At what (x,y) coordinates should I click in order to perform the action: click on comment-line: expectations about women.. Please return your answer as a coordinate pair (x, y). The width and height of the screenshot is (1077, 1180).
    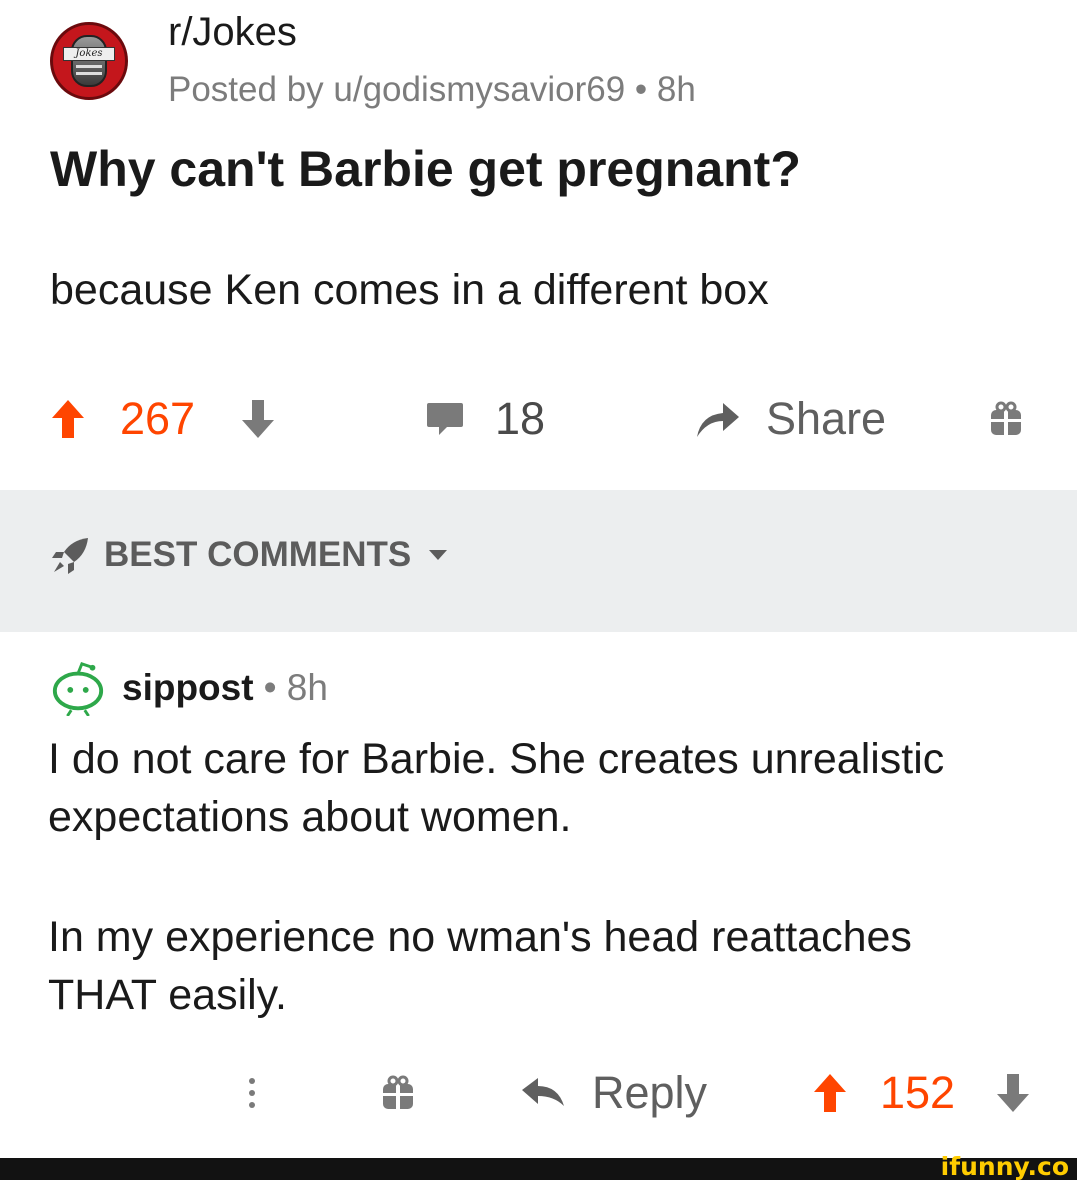
    Looking at the image, I should click on (310, 817).